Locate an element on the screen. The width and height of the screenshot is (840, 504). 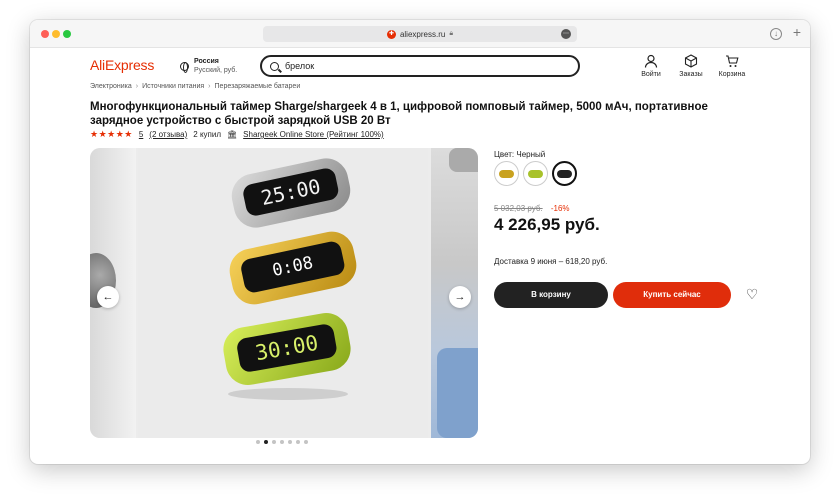
store-link: Shargeek Online Store (Рейтинг 100%) is located at coordinates (313, 134).